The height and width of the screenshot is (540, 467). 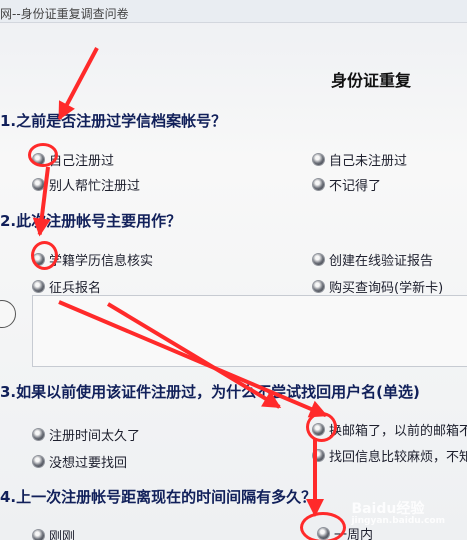 I want to click on option-label: 自己未注册过, so click(x=368, y=161).